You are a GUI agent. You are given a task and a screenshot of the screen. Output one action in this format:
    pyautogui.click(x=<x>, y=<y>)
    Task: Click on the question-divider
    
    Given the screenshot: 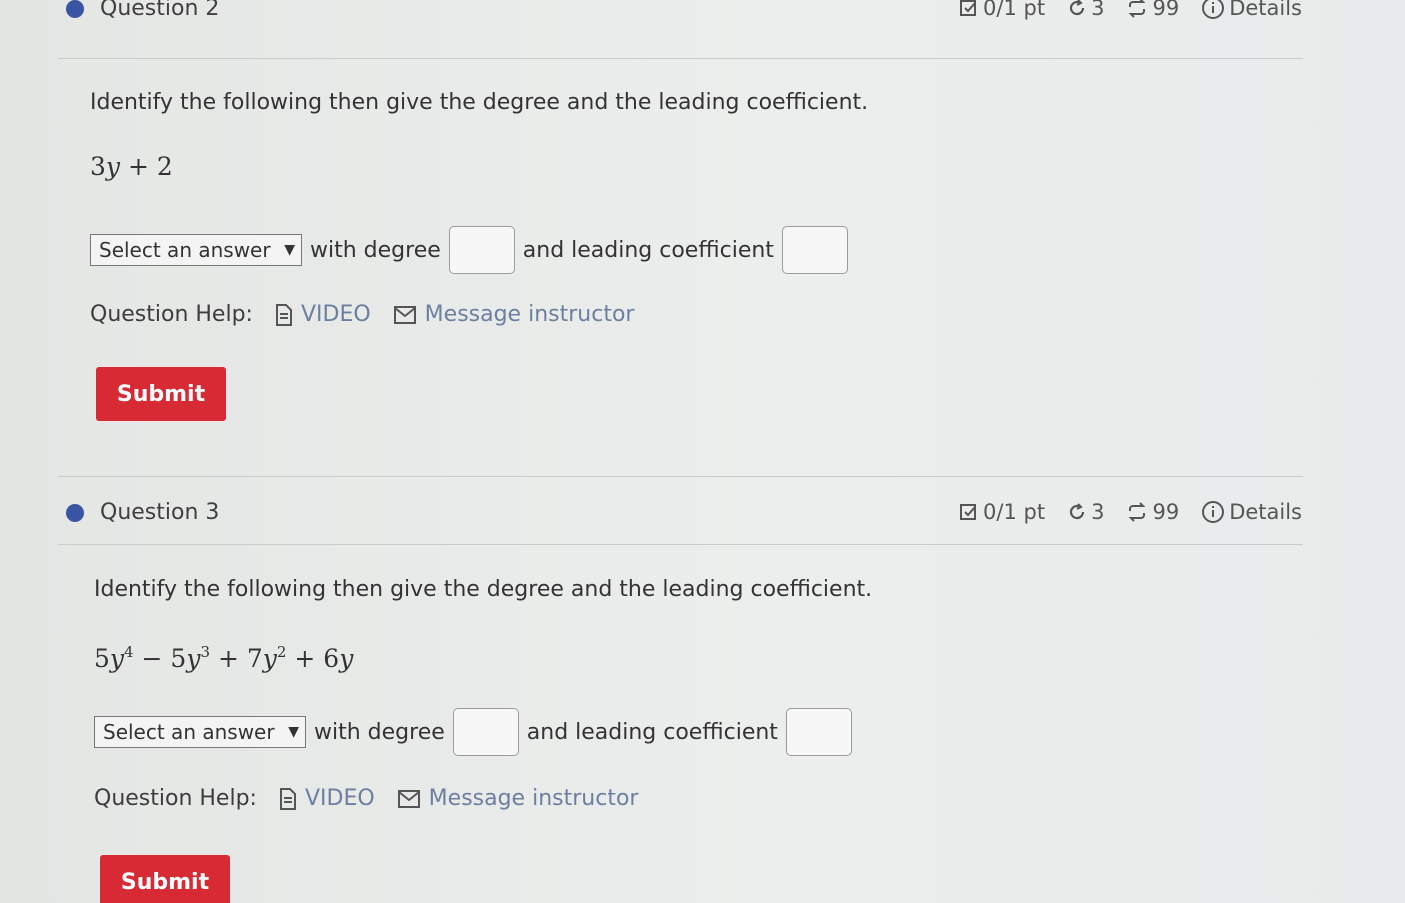 What is the action you would take?
    pyautogui.click(x=680, y=476)
    